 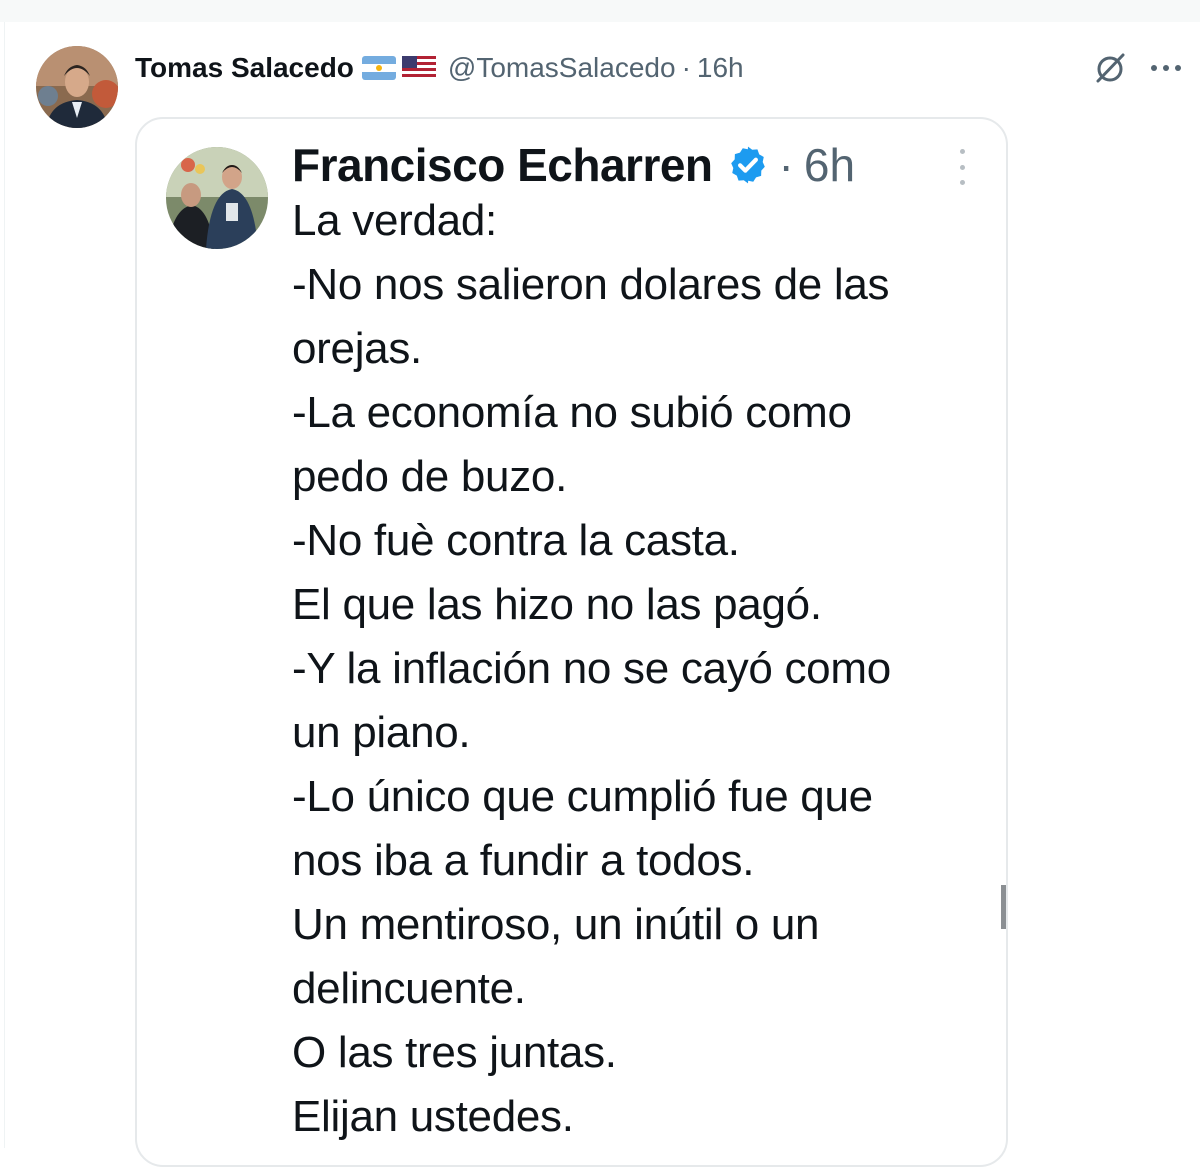 I want to click on quoted-text-line: delincuente., so click(x=409, y=988).